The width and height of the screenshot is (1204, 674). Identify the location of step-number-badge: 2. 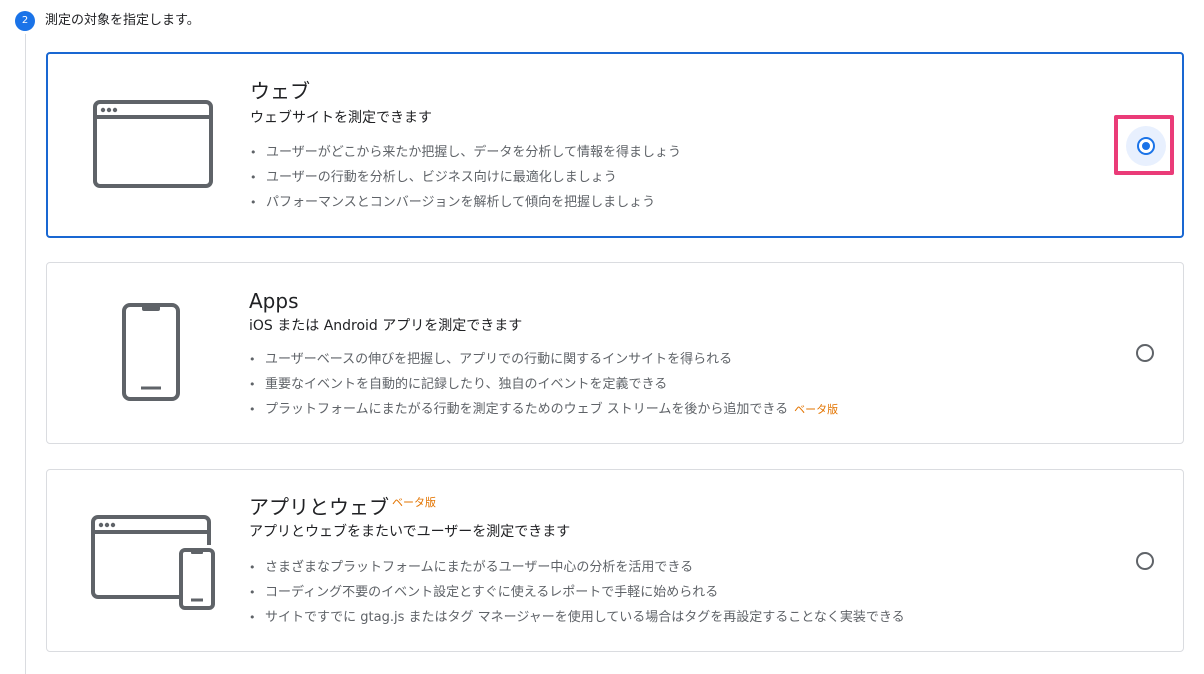
(25, 21).